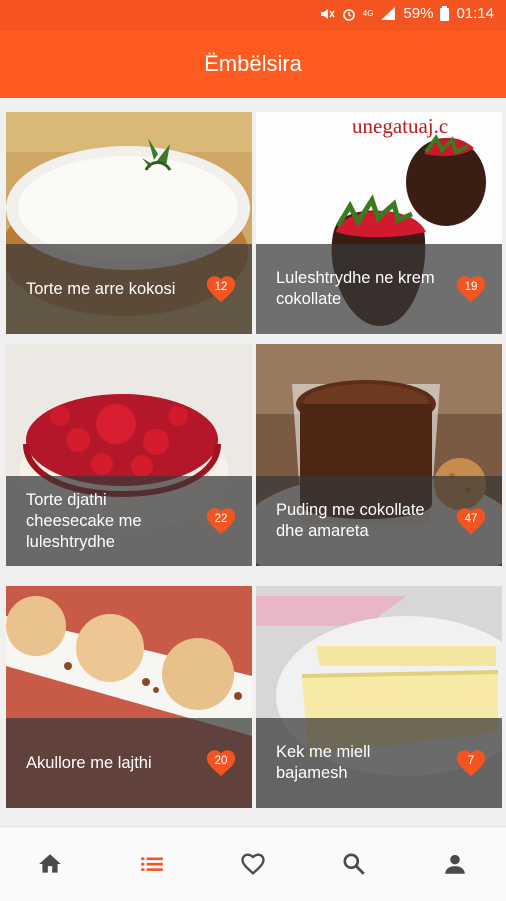 Image resolution: width=506 pixels, height=901 pixels. What do you see at coordinates (418, 13) in the screenshot?
I see `battery-percent: 59%` at bounding box center [418, 13].